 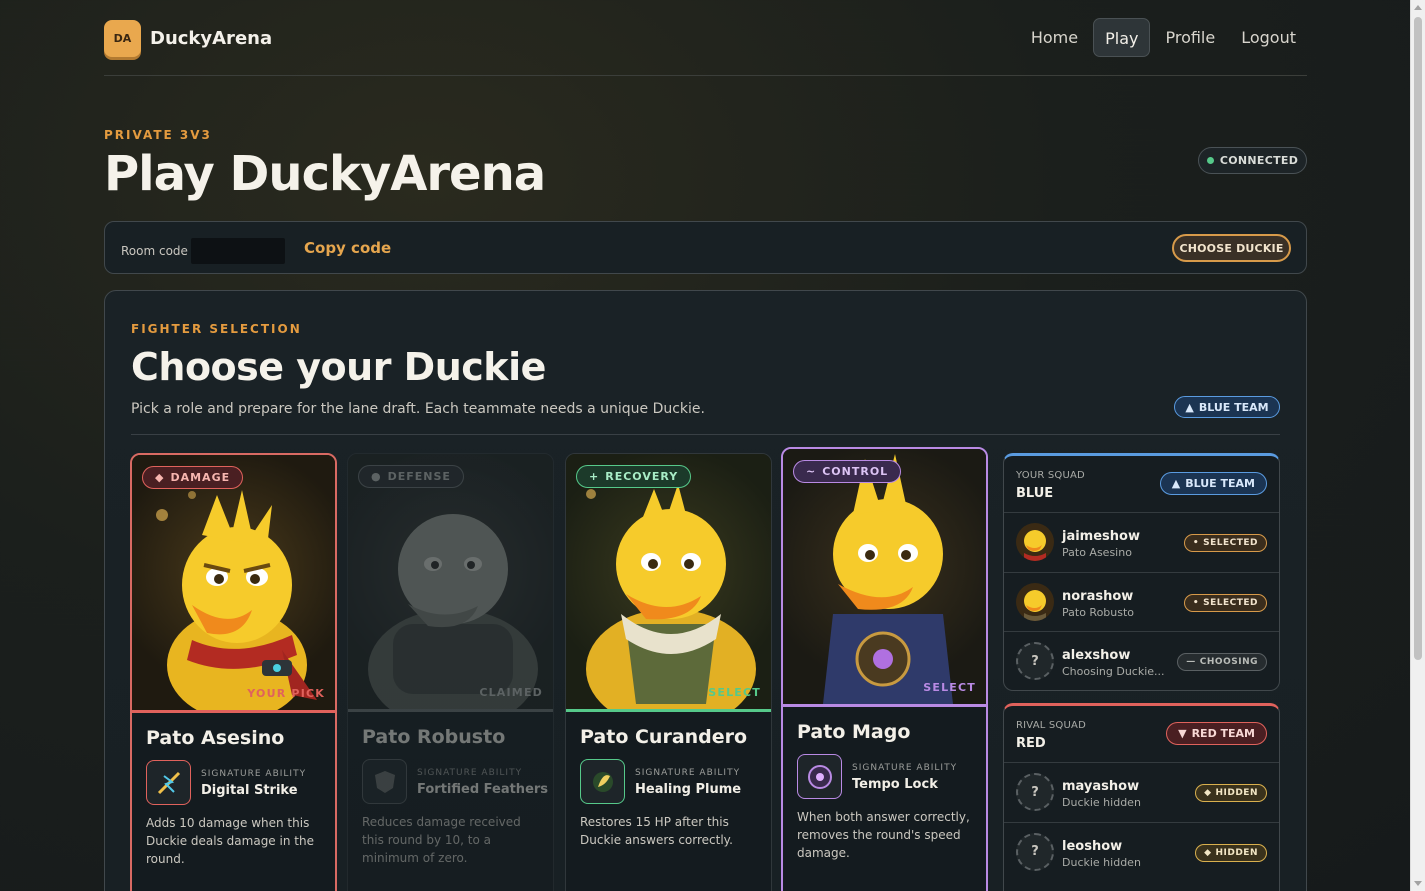 What do you see at coordinates (705, 47) in the screenshot?
I see `top-header: DA DuckyArena Home Play Profile Logout` at bounding box center [705, 47].